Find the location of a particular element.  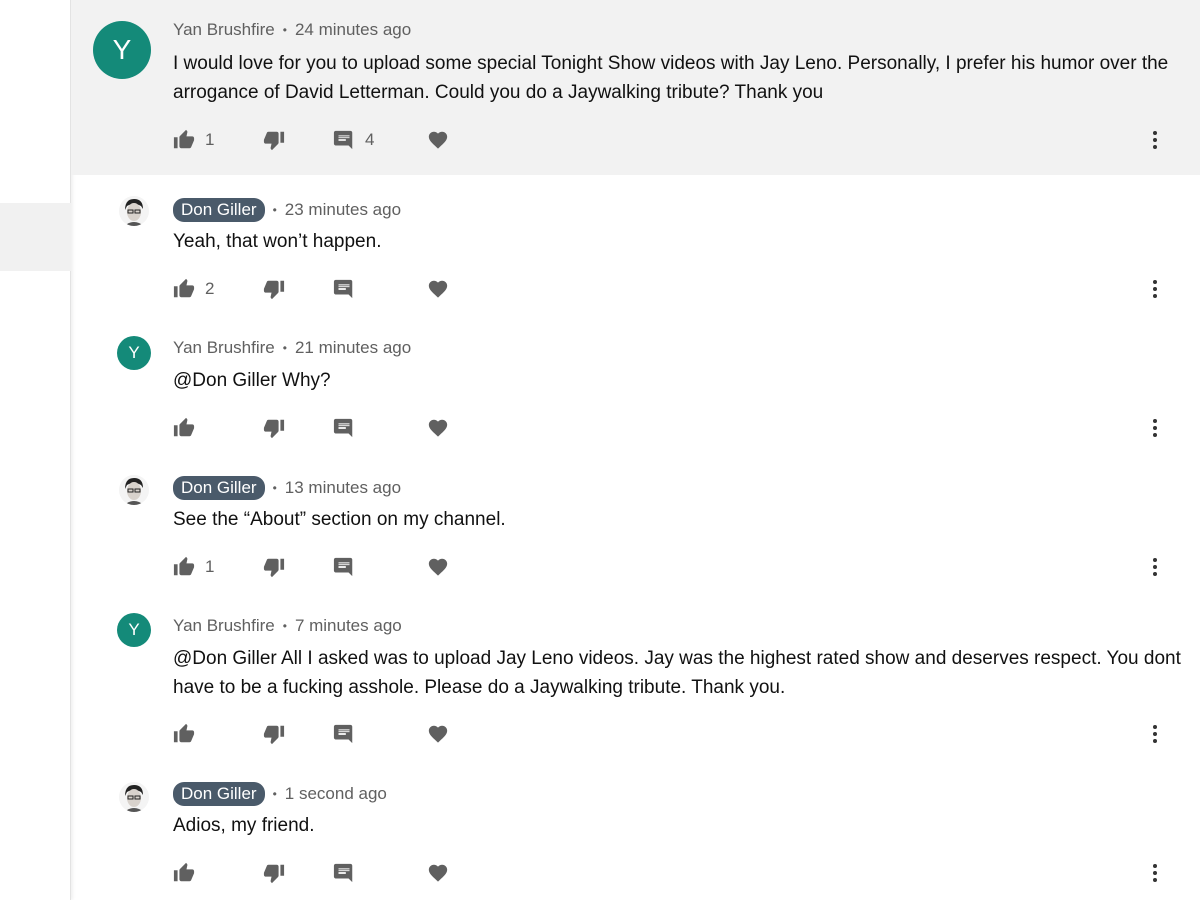

like-button: 2 is located at coordinates (193, 289).